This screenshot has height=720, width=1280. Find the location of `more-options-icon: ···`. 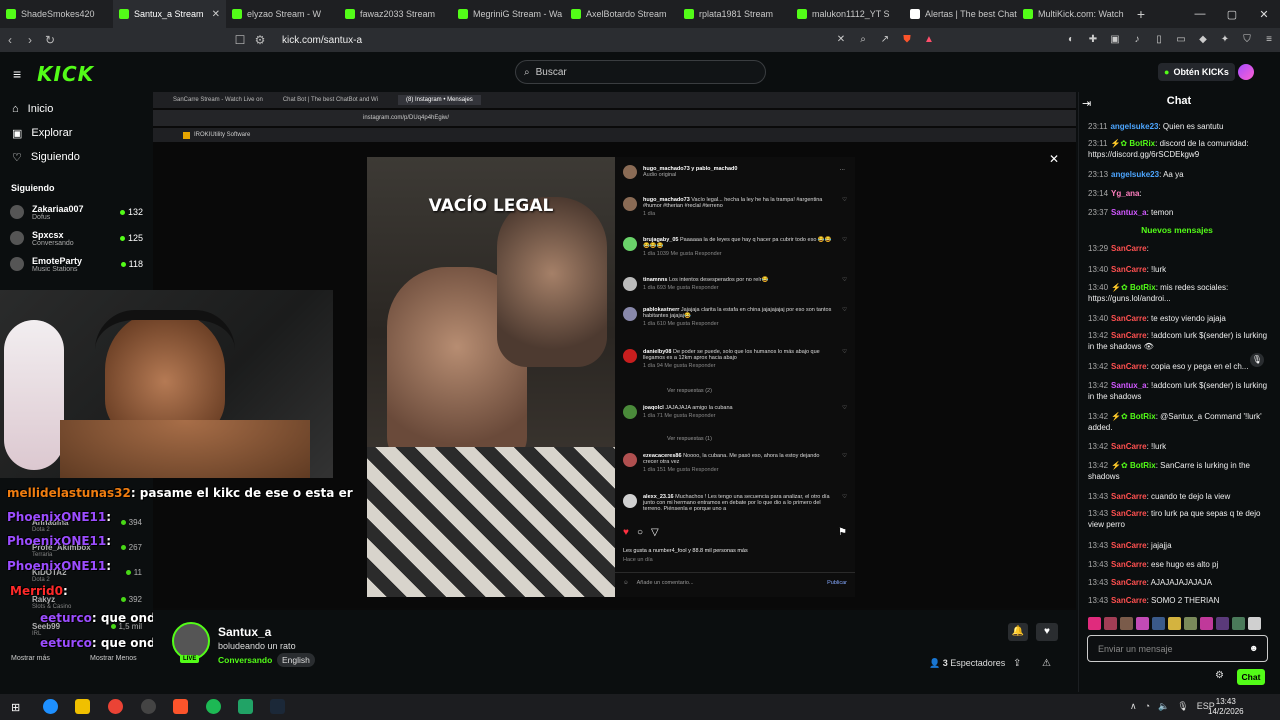

more-options-icon: ··· is located at coordinates (843, 170).